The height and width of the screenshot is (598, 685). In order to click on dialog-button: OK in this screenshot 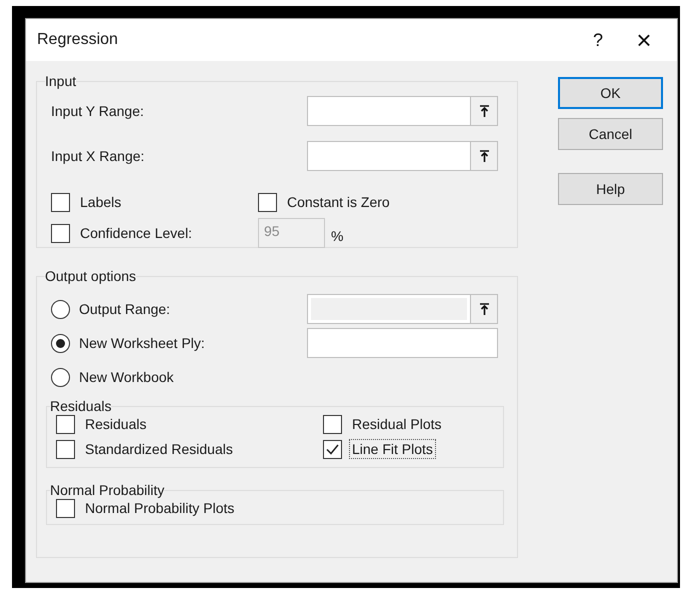, I will do `click(610, 93)`.